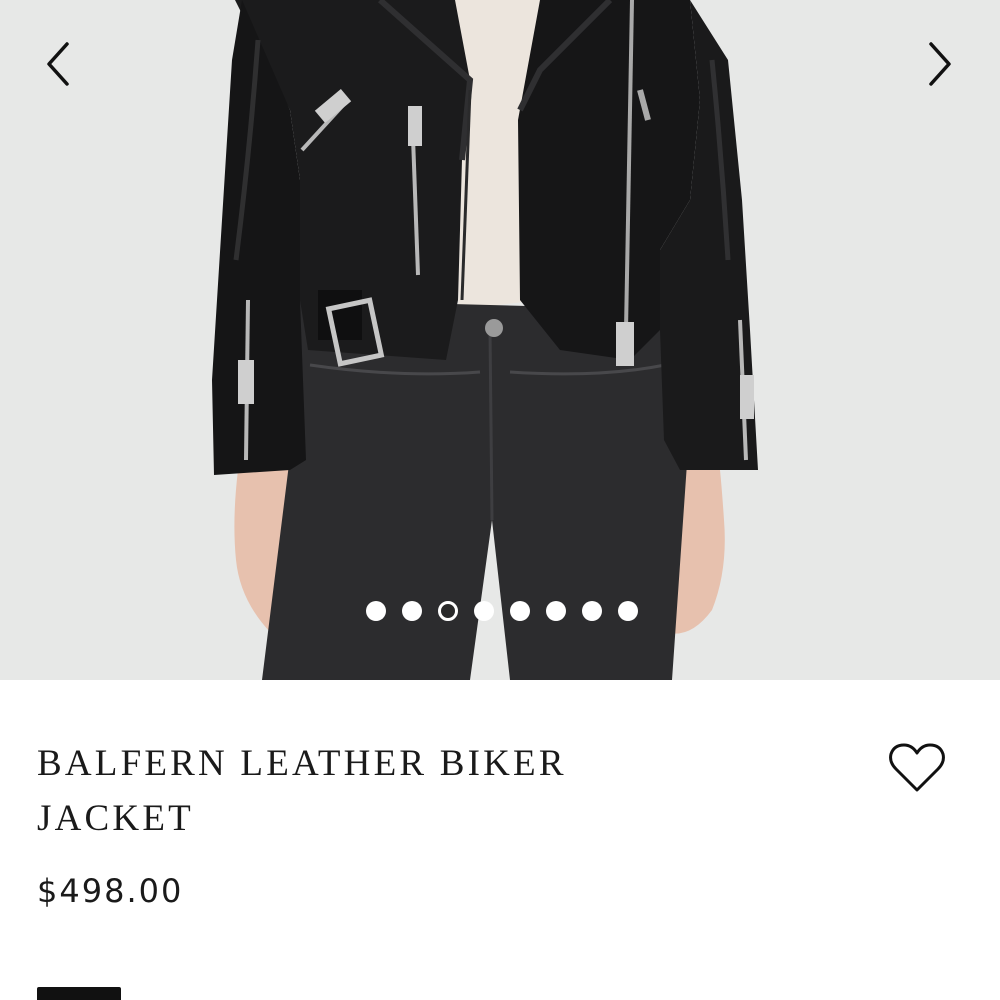 The image size is (1000, 1000). I want to click on heart-outline-icon, so click(917, 767).